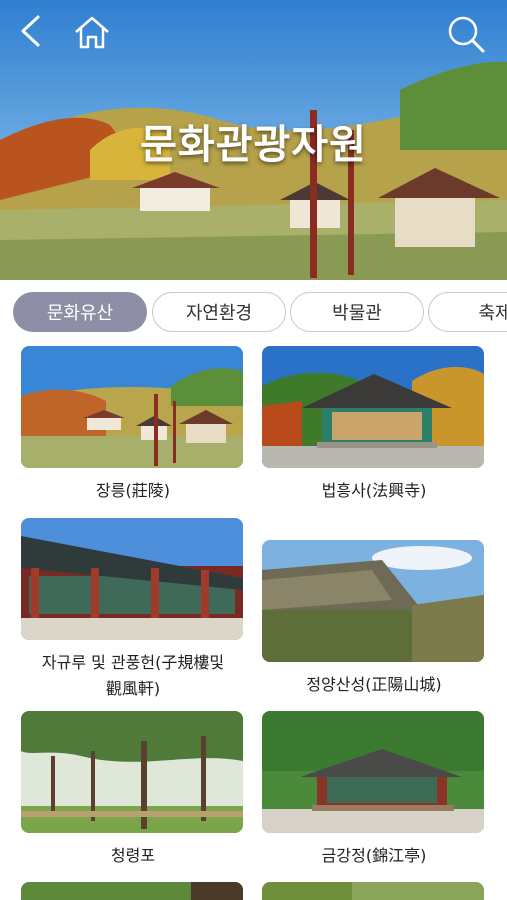 The height and width of the screenshot is (900, 507). I want to click on tab-cultural-heritage: 문화유산, so click(80, 312).